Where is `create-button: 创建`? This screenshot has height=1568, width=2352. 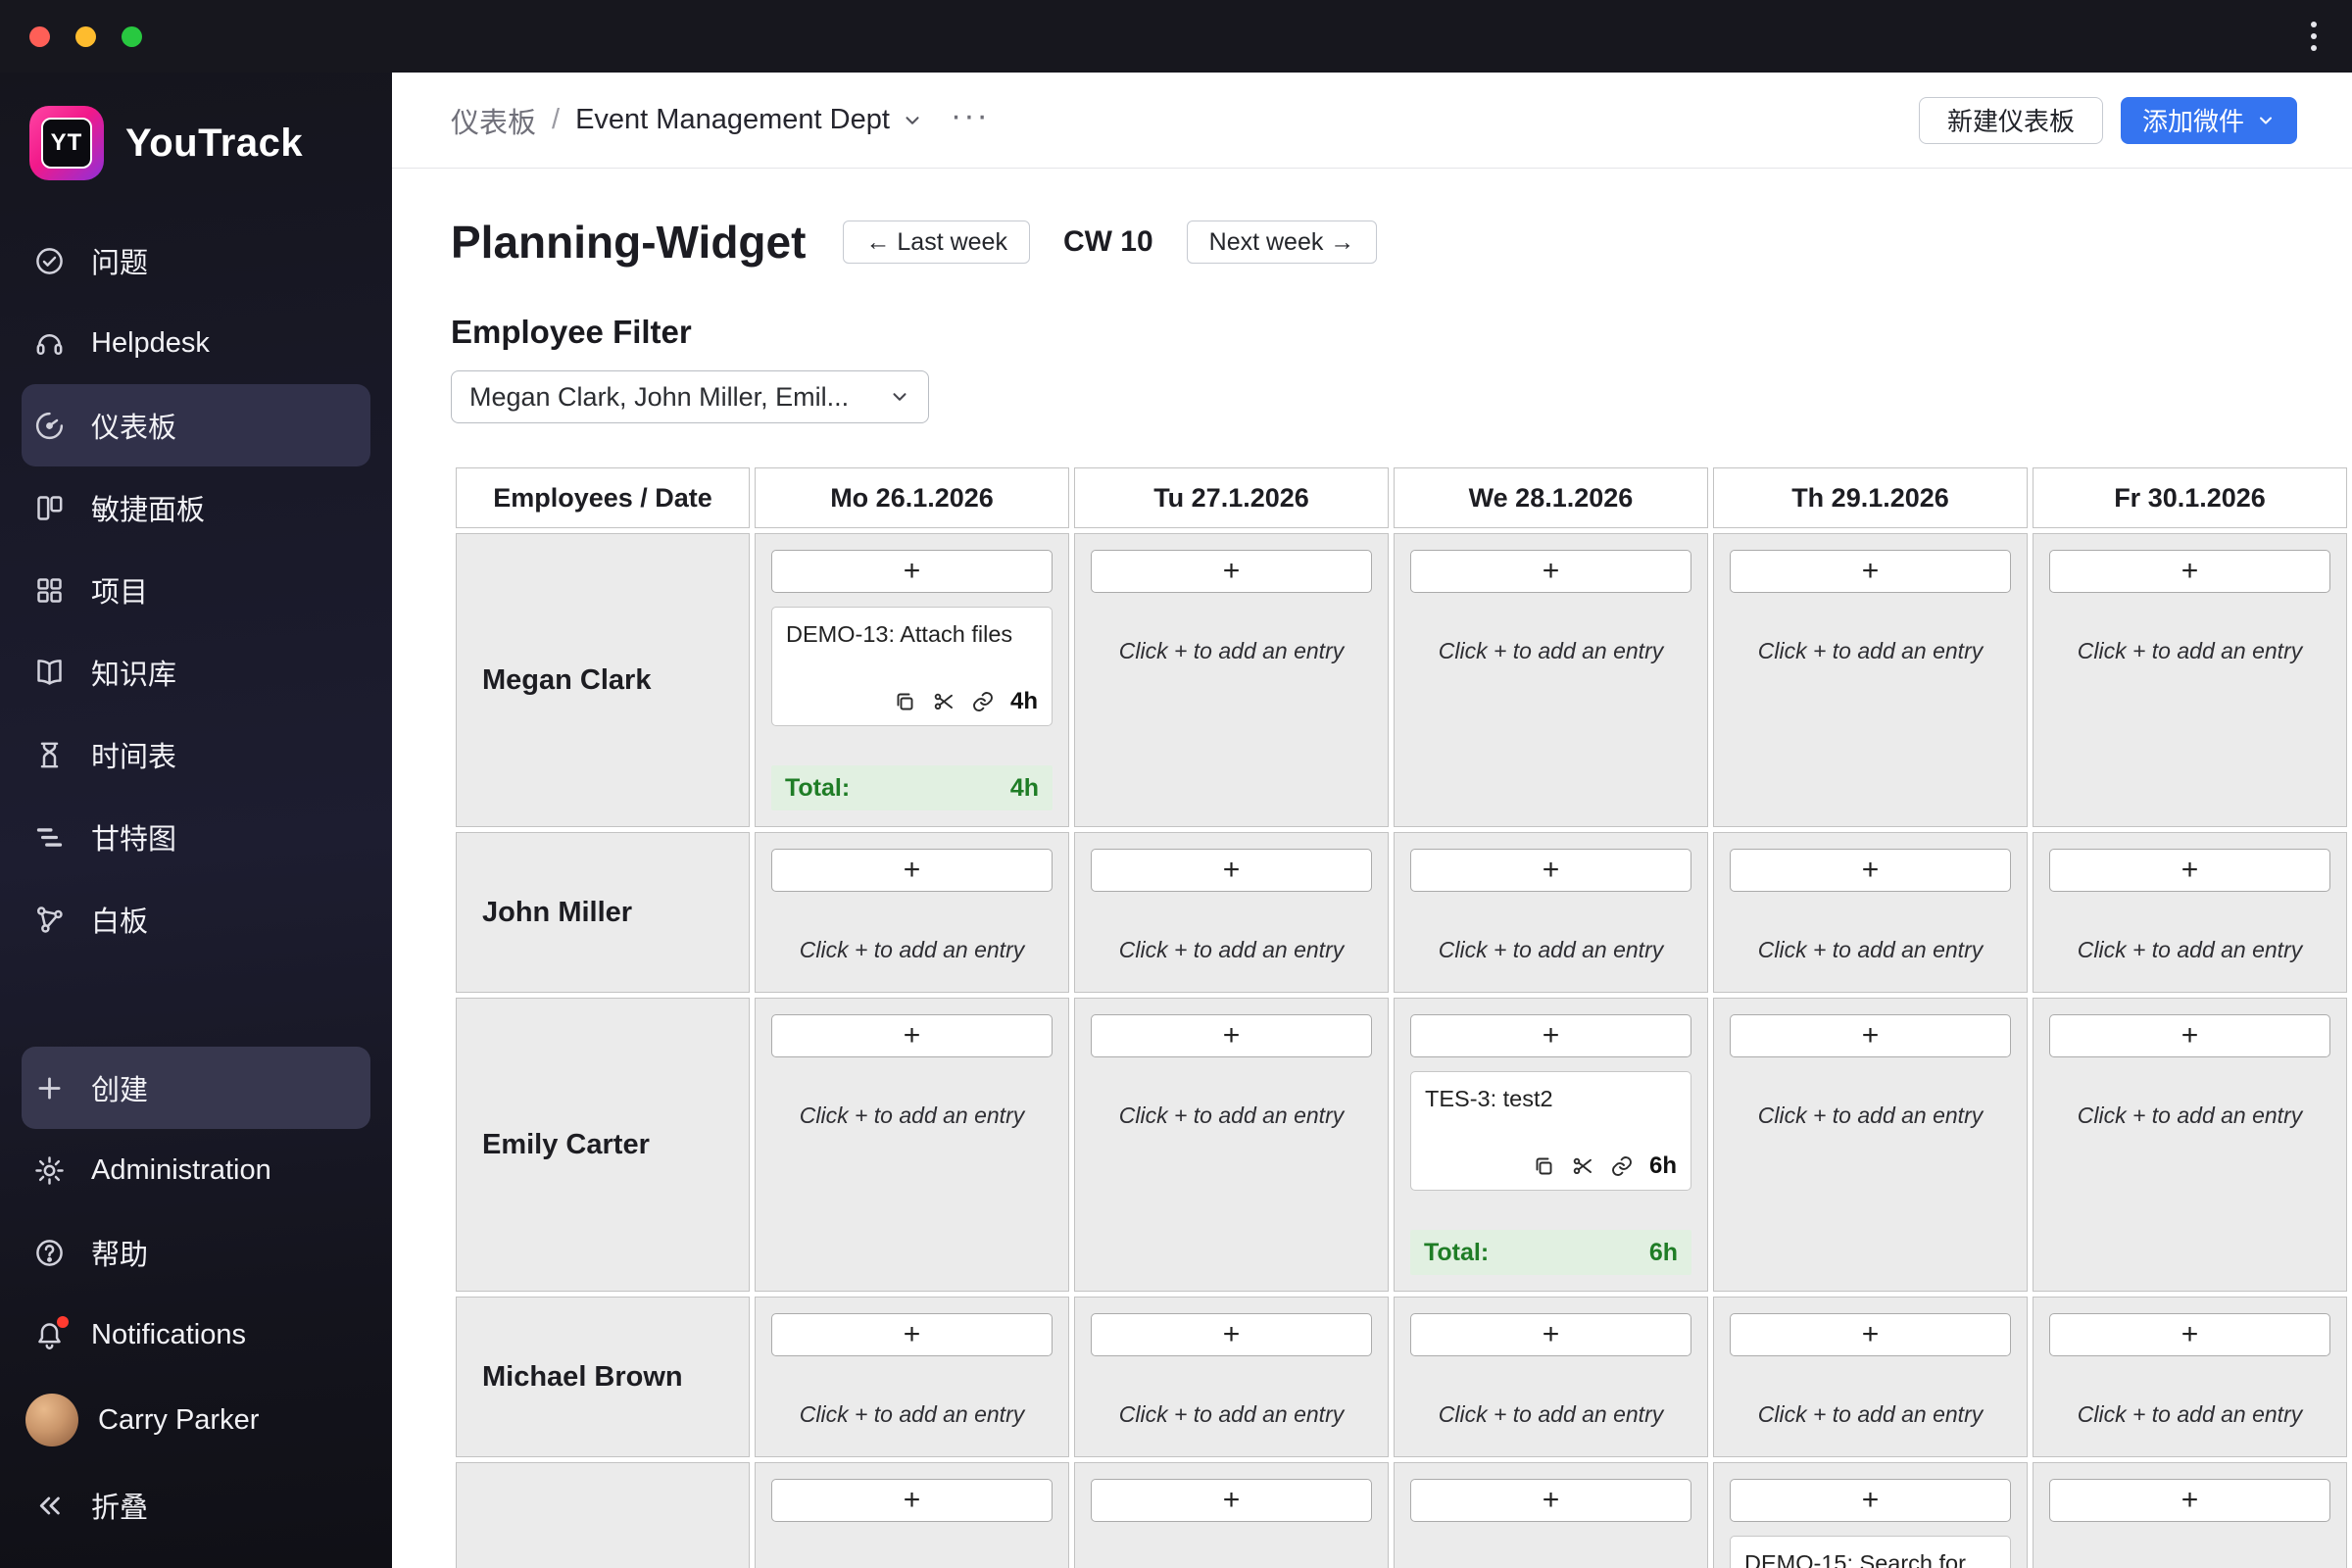
create-button: 创建 is located at coordinates (196, 1088).